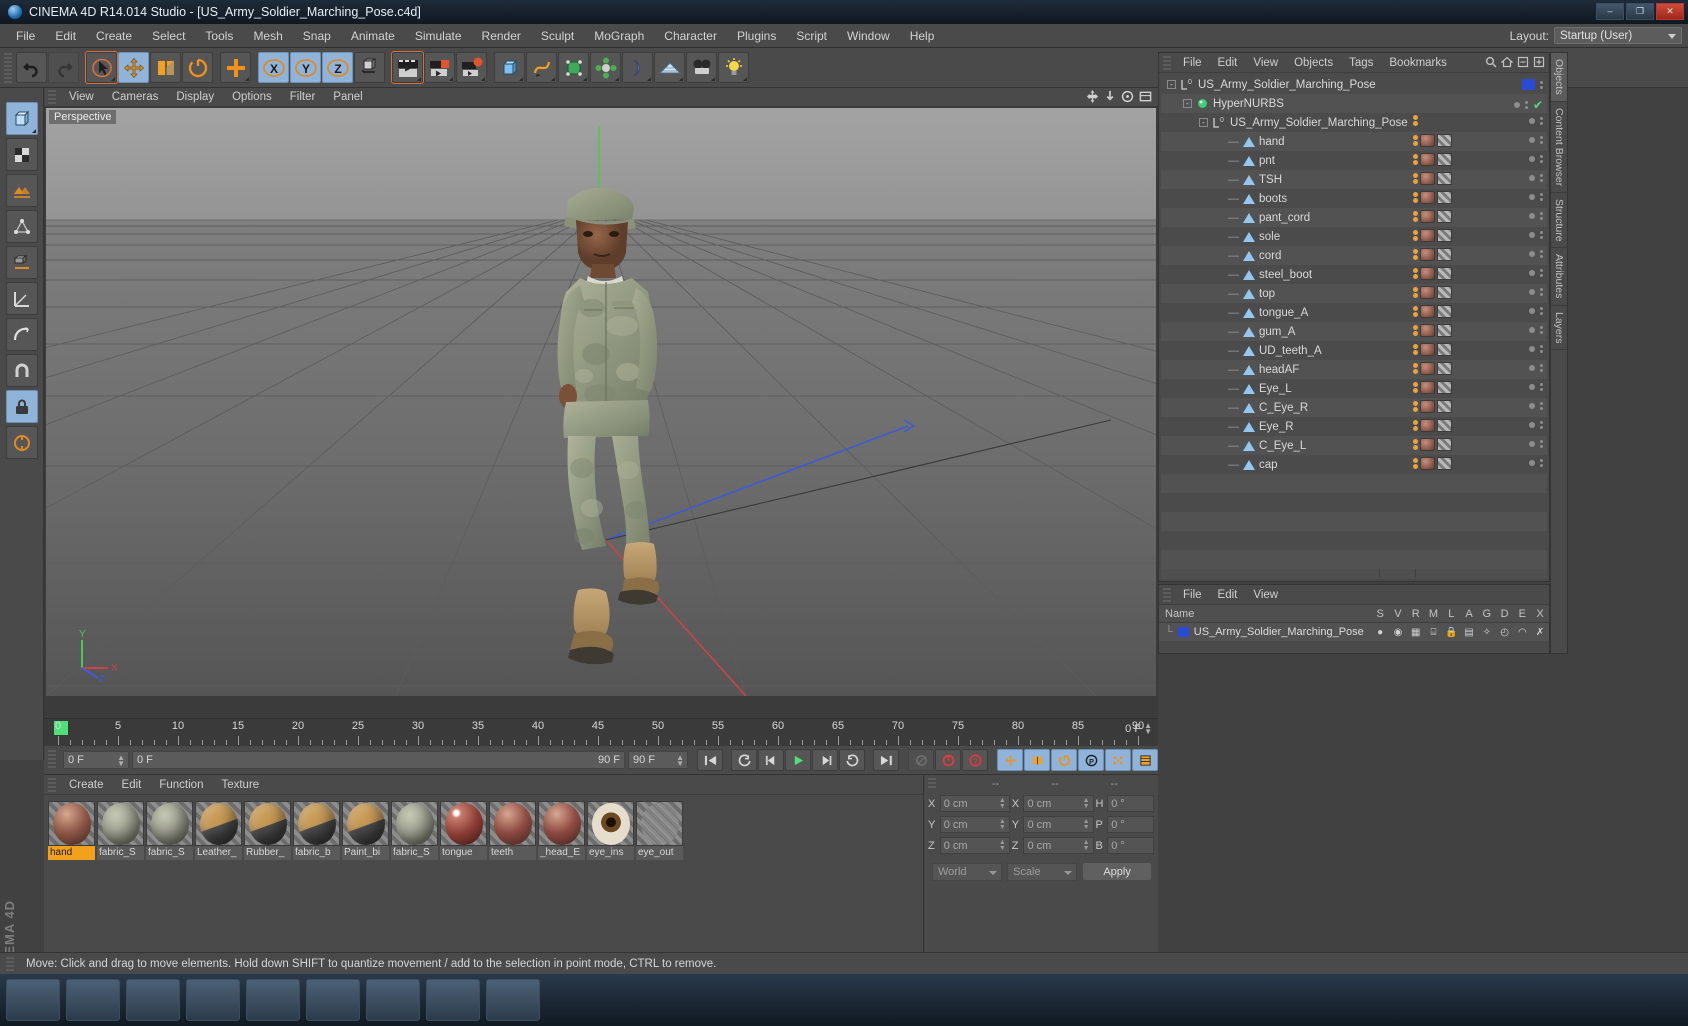 This screenshot has height=1026, width=1688. Describe the element at coordinates (1434, 614) in the screenshot. I see `layer-column-header: M` at that location.